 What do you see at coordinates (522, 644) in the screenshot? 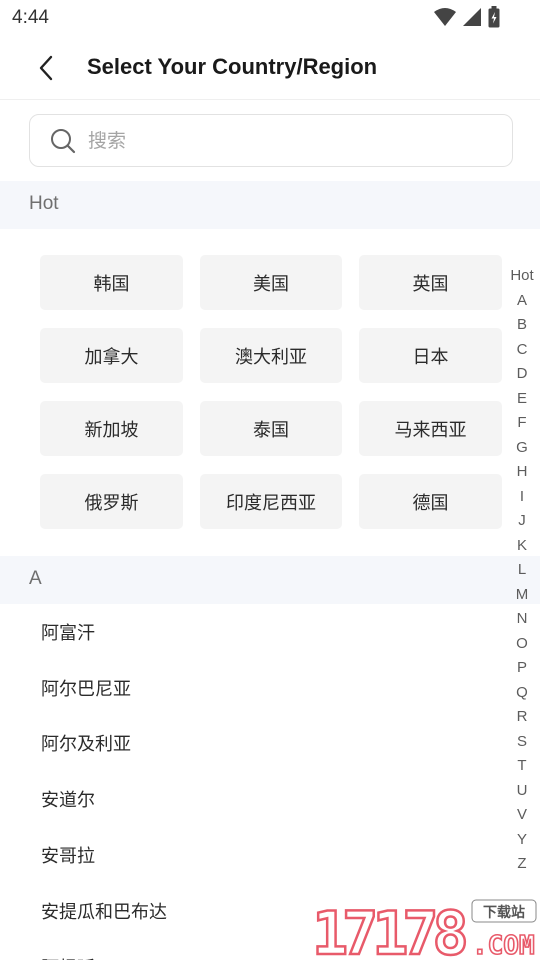
I see `index-item-o: O` at bounding box center [522, 644].